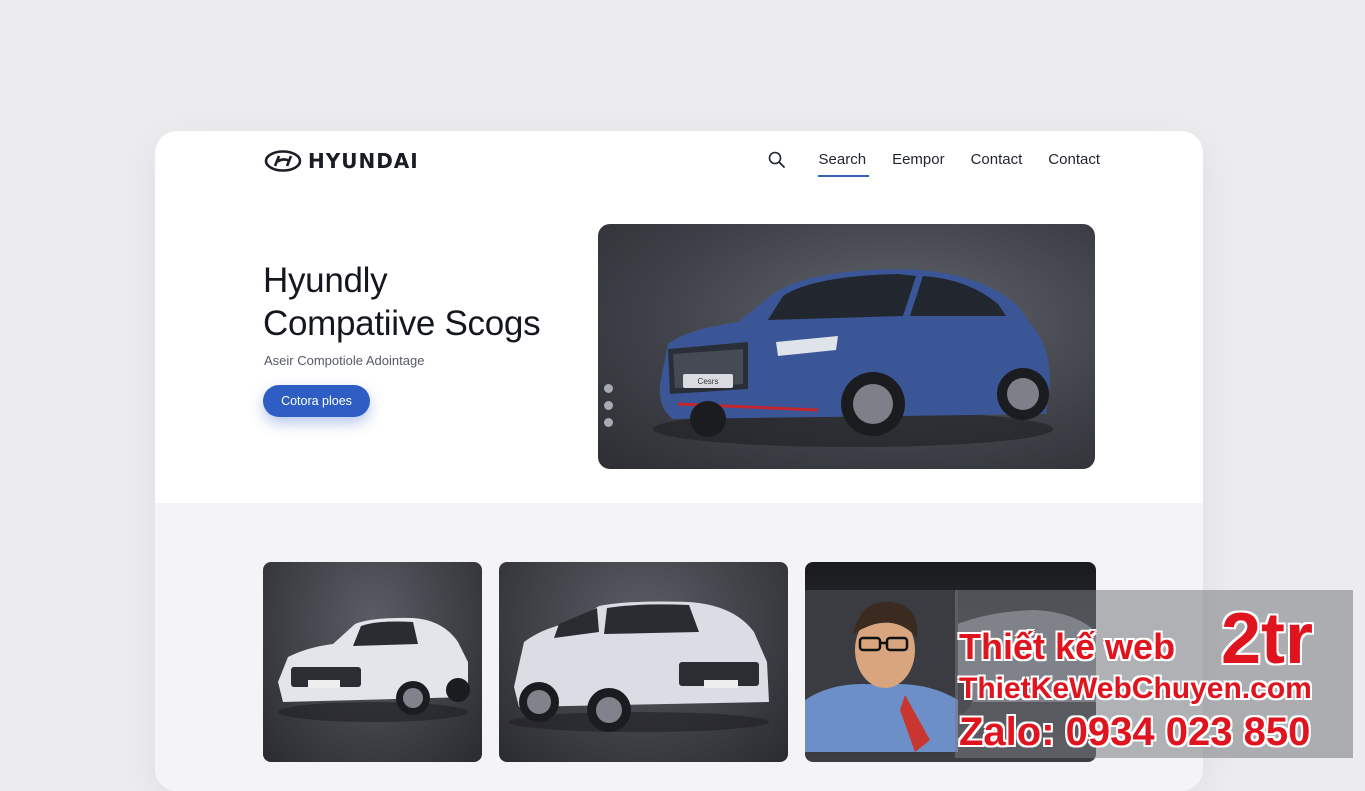 The height and width of the screenshot is (791, 1365). What do you see at coordinates (344, 360) in the screenshot?
I see `hero-subtitle: Aseir Compotiole Adointage` at bounding box center [344, 360].